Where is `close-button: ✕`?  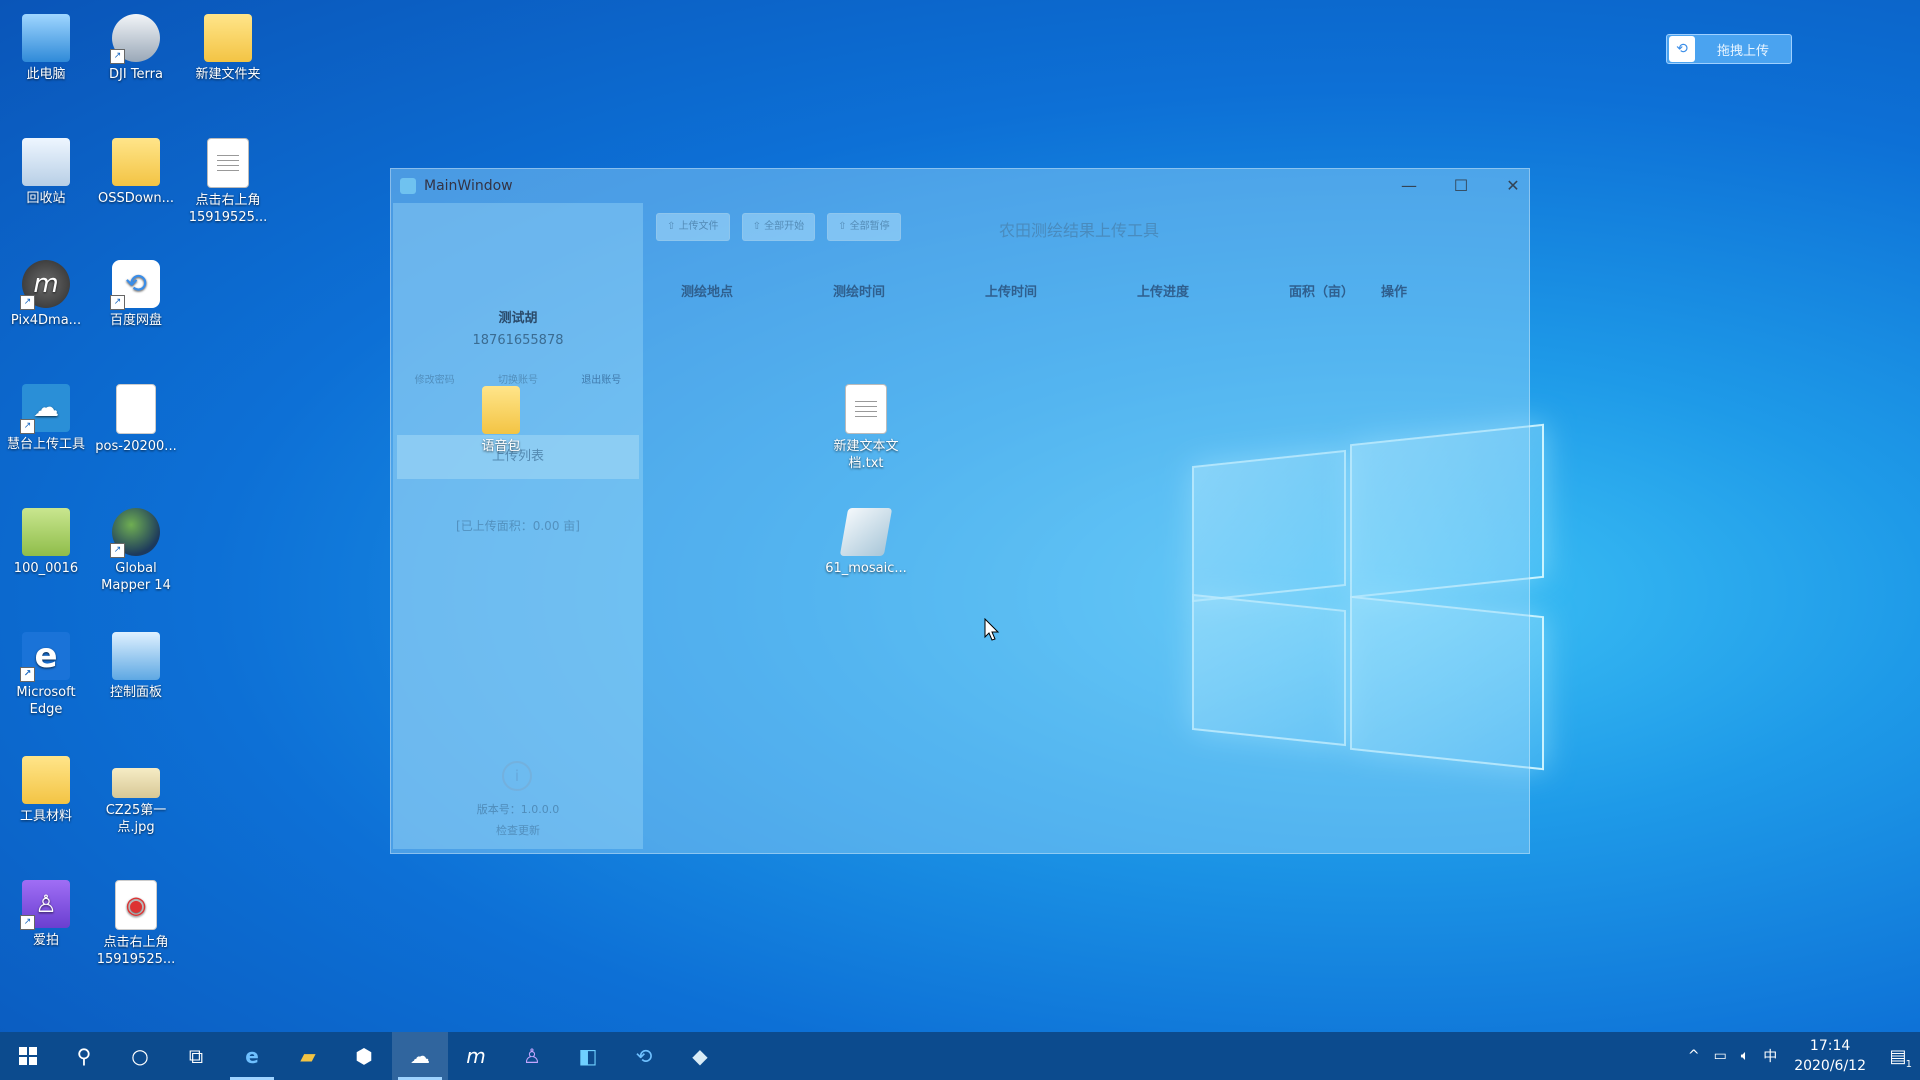 close-button: ✕ is located at coordinates (1513, 186).